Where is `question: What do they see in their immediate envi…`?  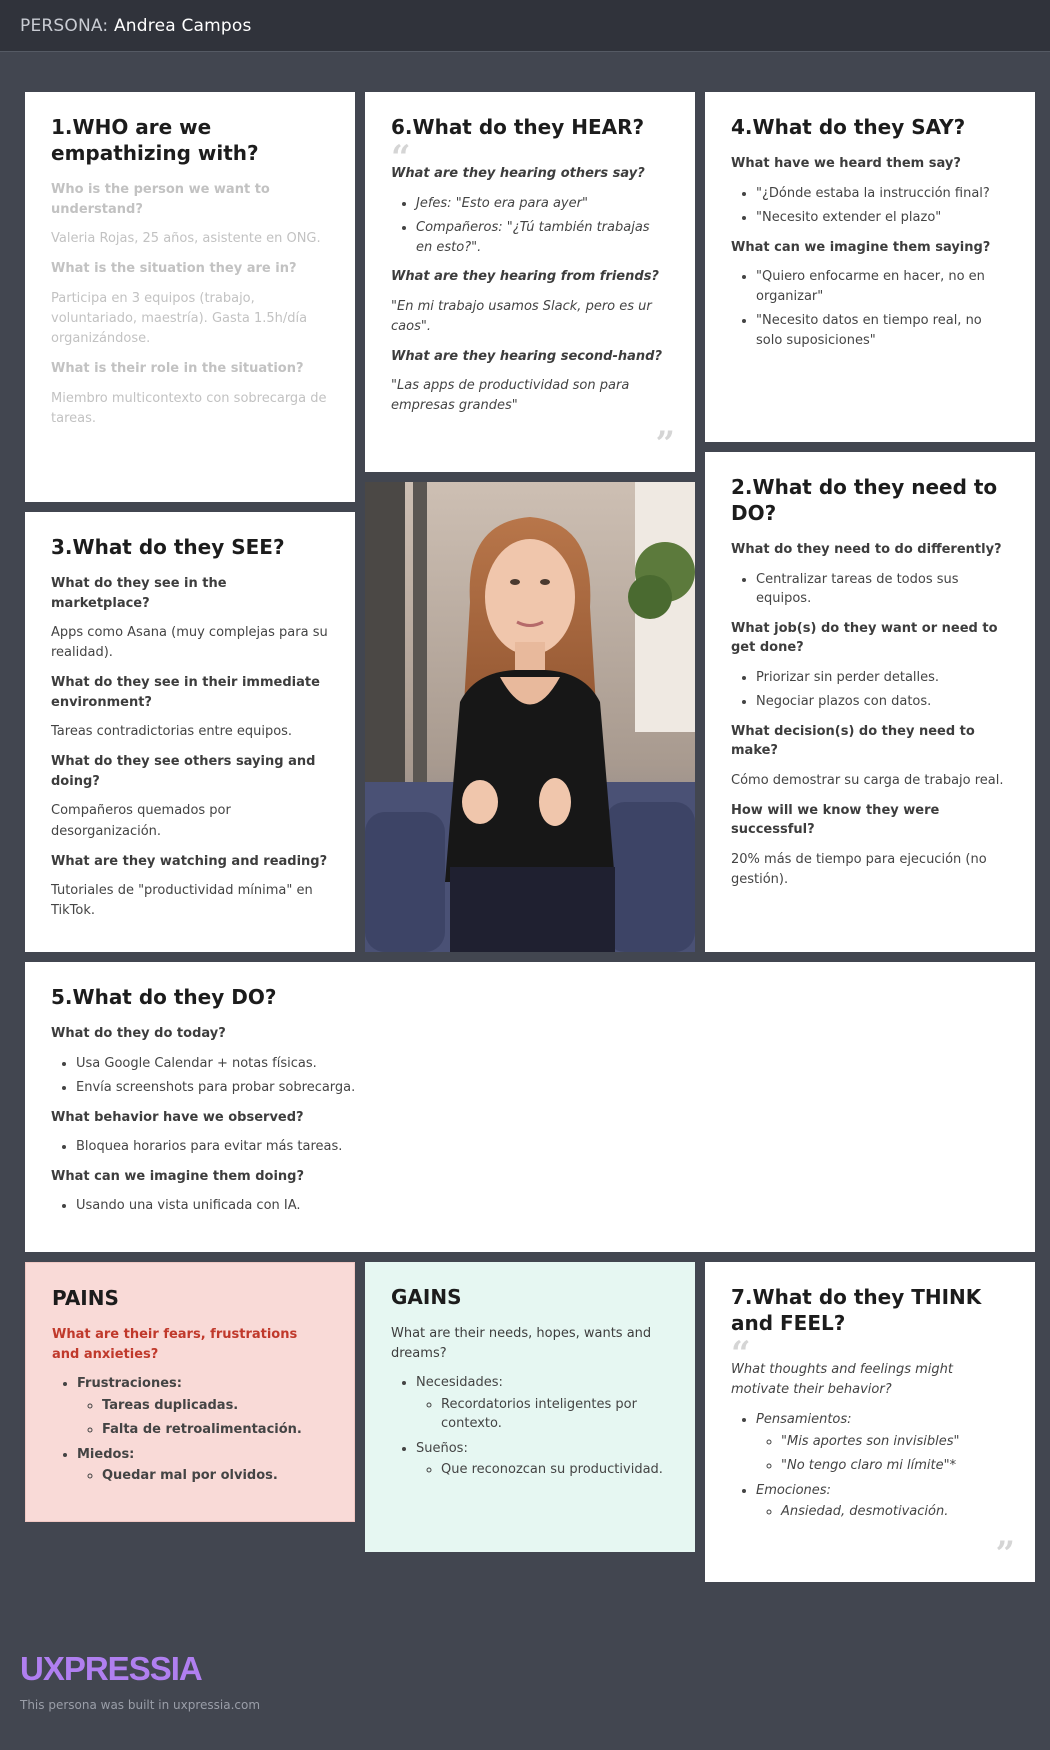
question: What do they see in their immediate envi… is located at coordinates (185, 692).